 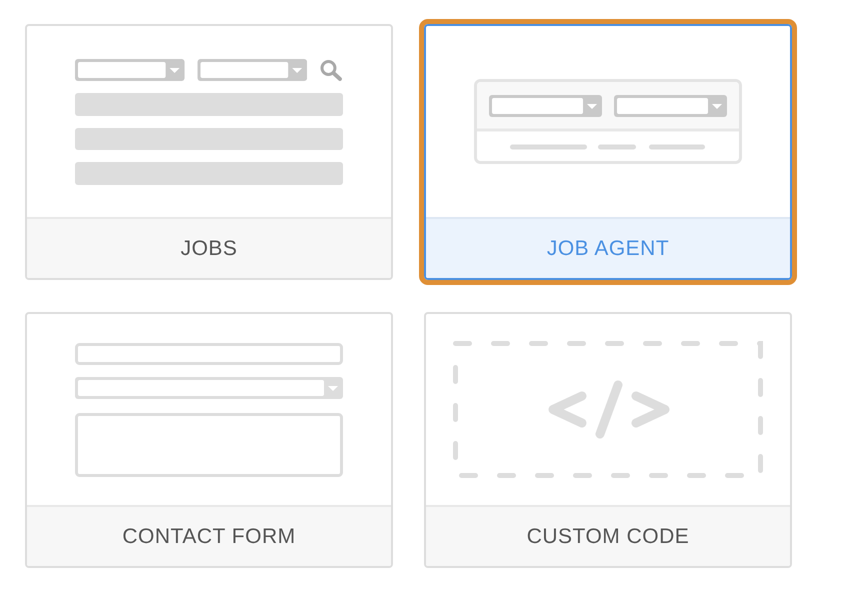 I want to click on code-icon, so click(x=609, y=409).